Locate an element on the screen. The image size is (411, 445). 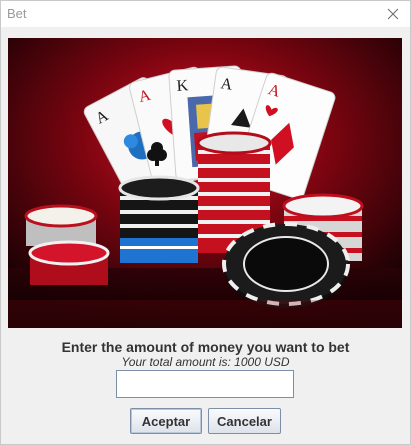
total-amount-label: Your total amount is: 1000 USD is located at coordinates (205, 362).